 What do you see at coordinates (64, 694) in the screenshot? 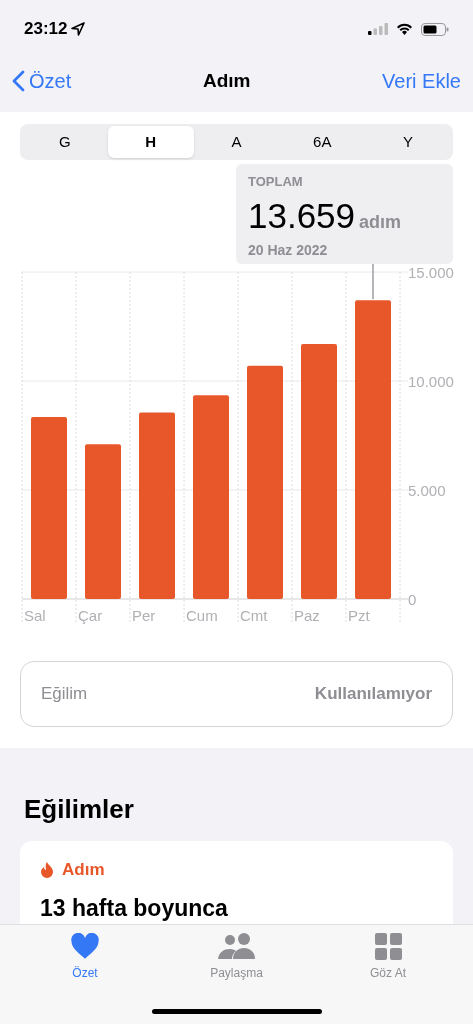
I see `trend-label: Eğilim` at bounding box center [64, 694].